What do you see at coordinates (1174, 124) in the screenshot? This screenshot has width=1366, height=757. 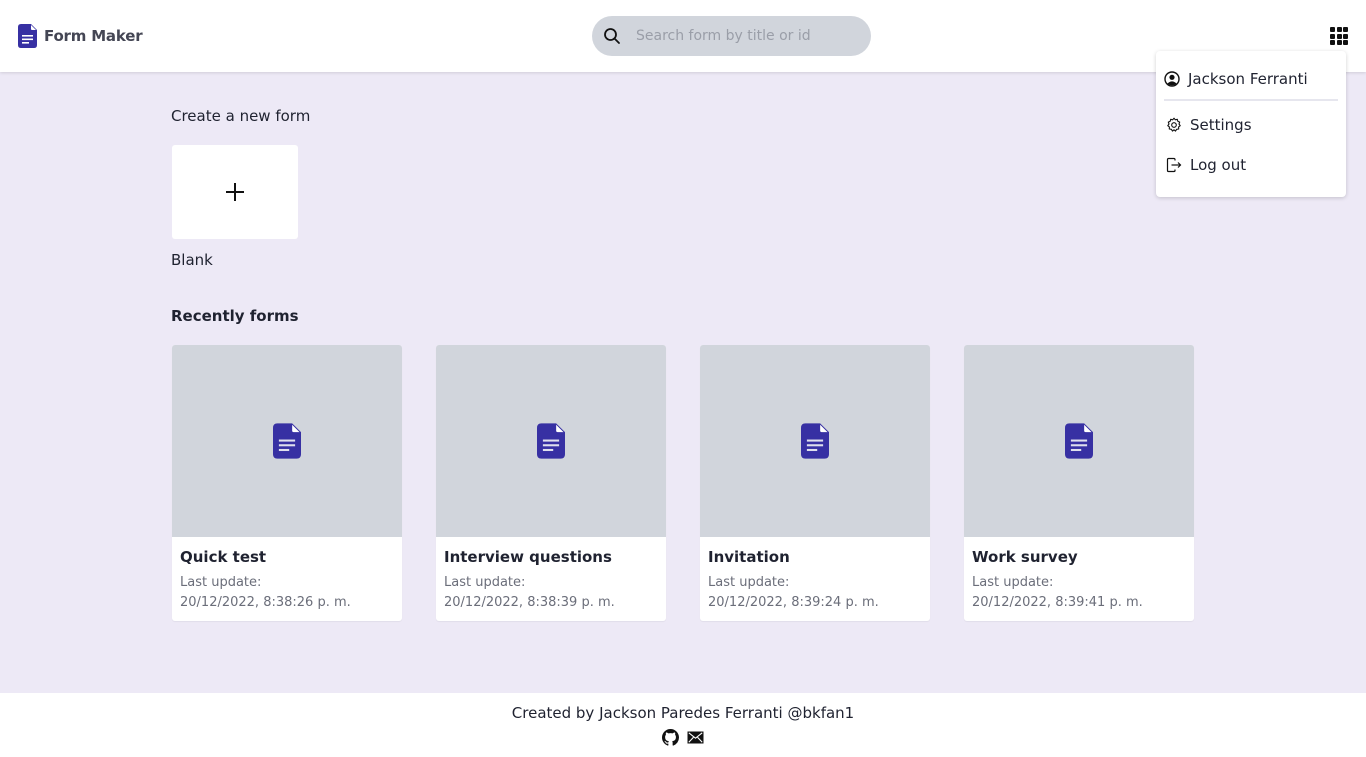 I see `gear-icon` at bounding box center [1174, 124].